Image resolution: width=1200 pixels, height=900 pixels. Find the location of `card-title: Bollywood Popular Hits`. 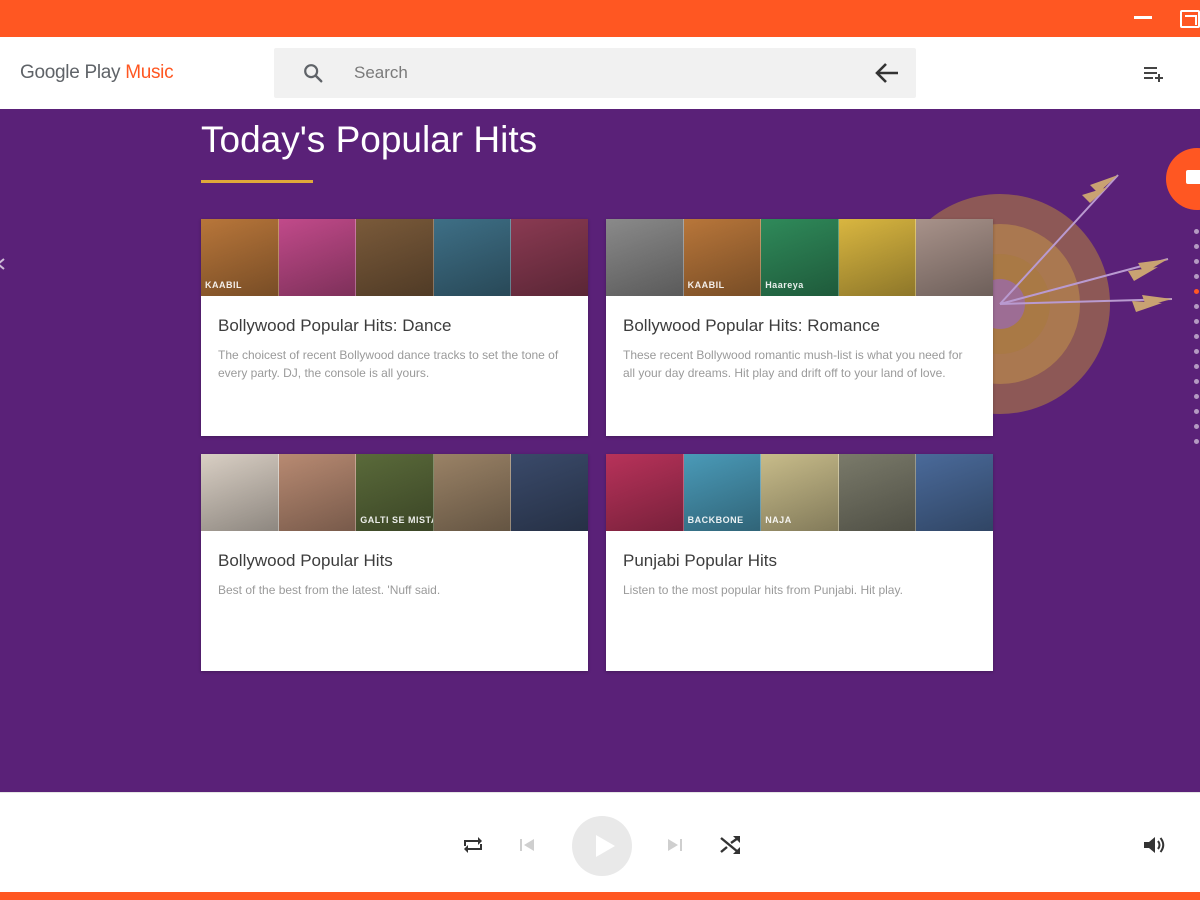

card-title: Bollywood Popular Hits is located at coordinates (305, 561).